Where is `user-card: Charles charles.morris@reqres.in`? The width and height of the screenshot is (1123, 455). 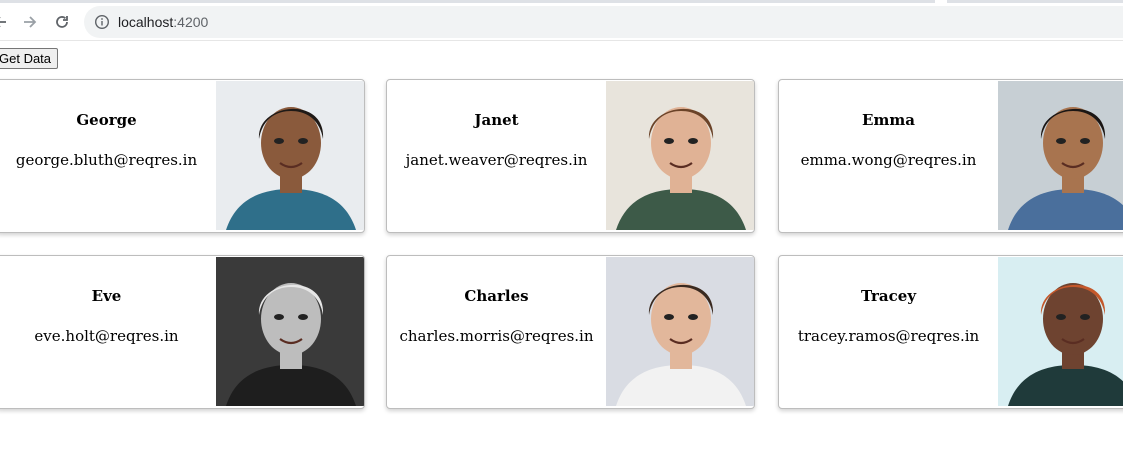 user-card: Charles charles.morris@reqres.in is located at coordinates (570, 332).